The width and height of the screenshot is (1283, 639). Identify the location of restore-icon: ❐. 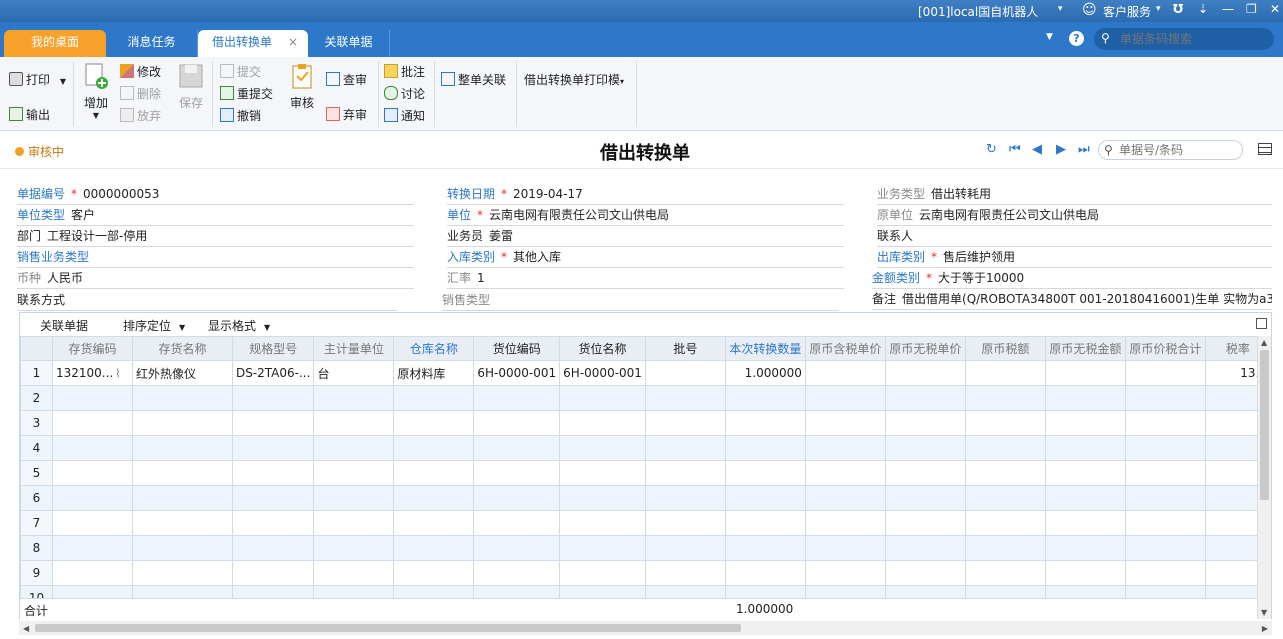
(1251, 9).